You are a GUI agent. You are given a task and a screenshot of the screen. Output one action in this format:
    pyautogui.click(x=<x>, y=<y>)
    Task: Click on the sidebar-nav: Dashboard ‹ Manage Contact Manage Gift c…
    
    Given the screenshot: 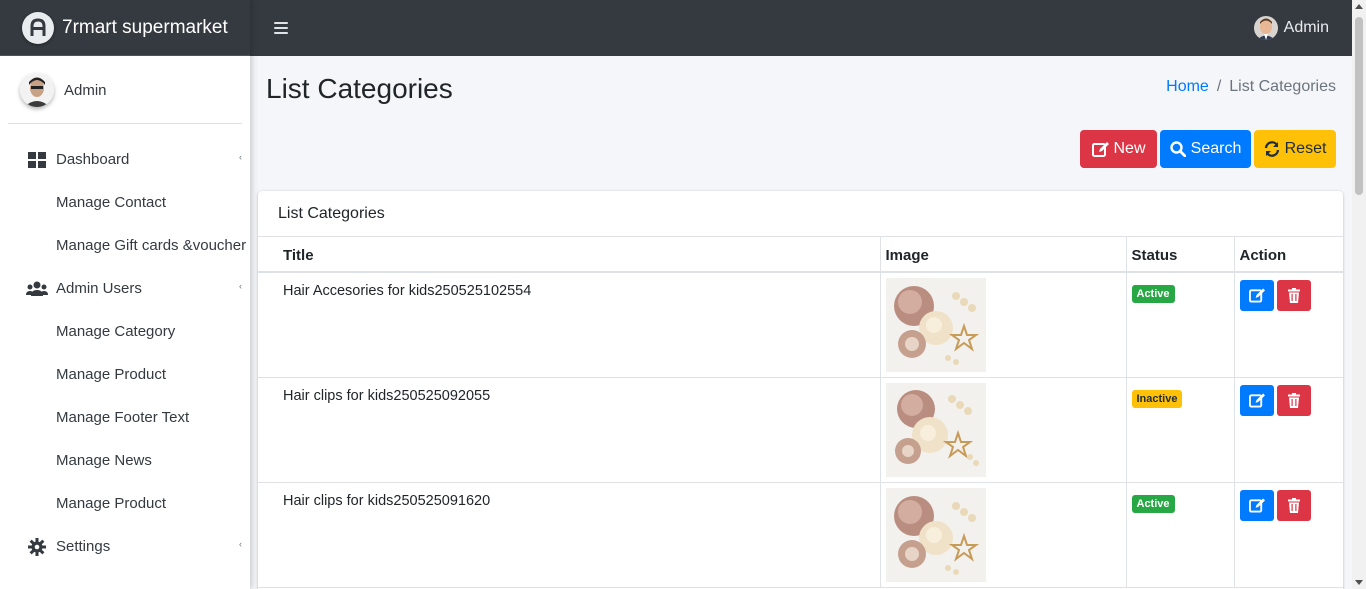 What is the action you would take?
    pyautogui.click(x=125, y=346)
    